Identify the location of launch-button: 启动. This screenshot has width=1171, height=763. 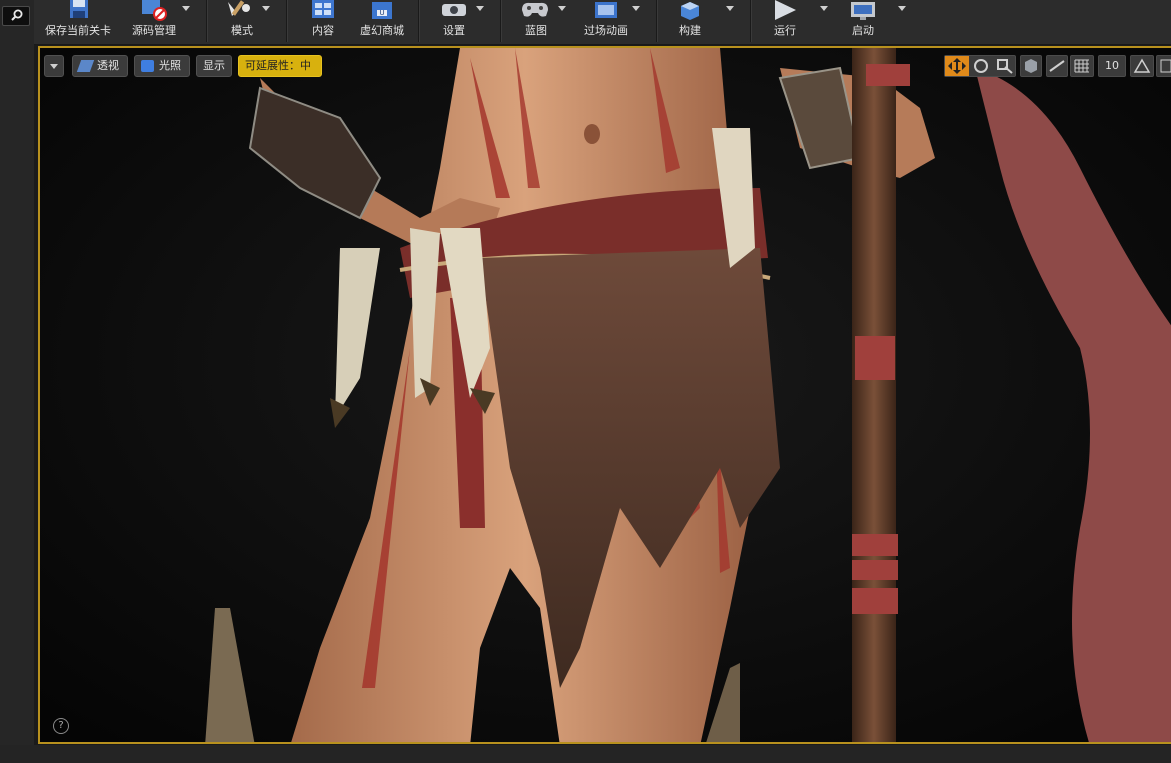
(863, 21).